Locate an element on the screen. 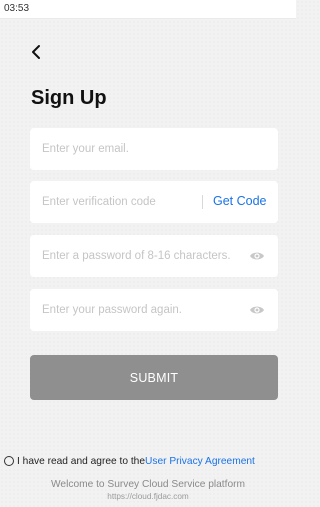  submit-button: SUBMIT is located at coordinates (154, 377).